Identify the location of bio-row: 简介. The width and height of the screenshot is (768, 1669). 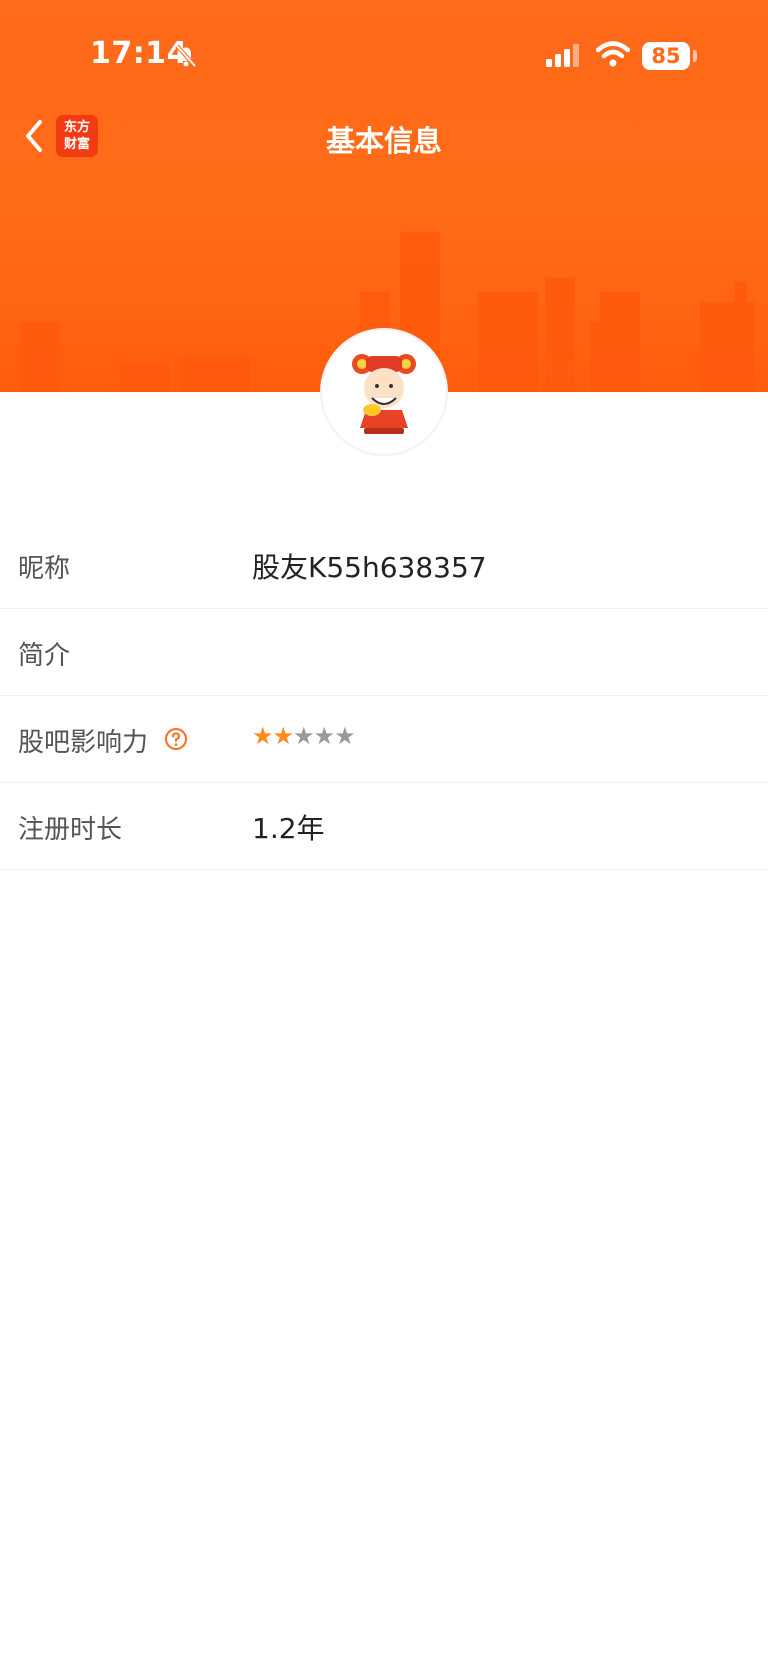
(384, 652).